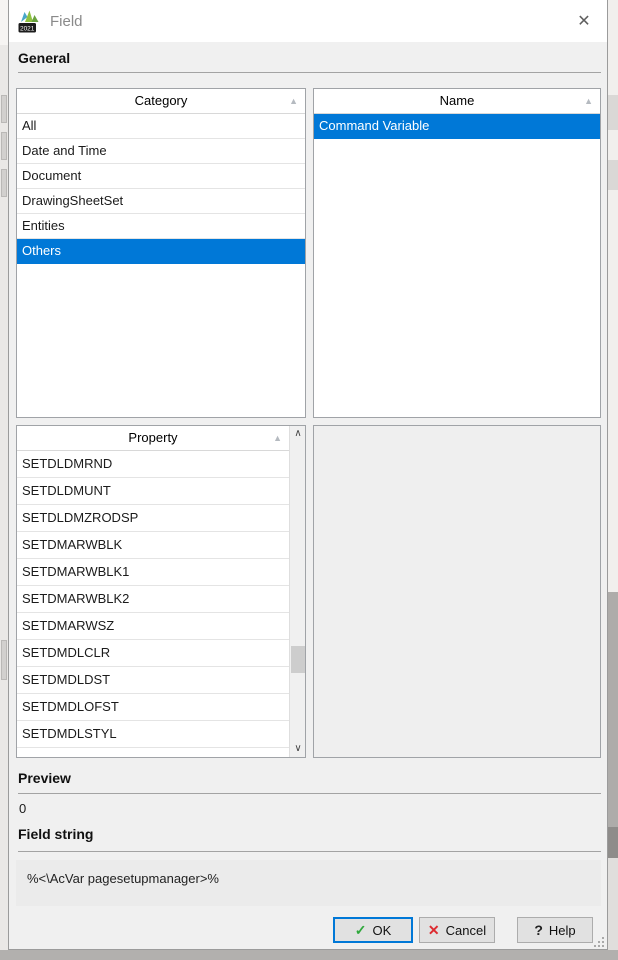  What do you see at coordinates (153, 572) in the screenshot?
I see `property-item: SETDMARWBLK1` at bounding box center [153, 572].